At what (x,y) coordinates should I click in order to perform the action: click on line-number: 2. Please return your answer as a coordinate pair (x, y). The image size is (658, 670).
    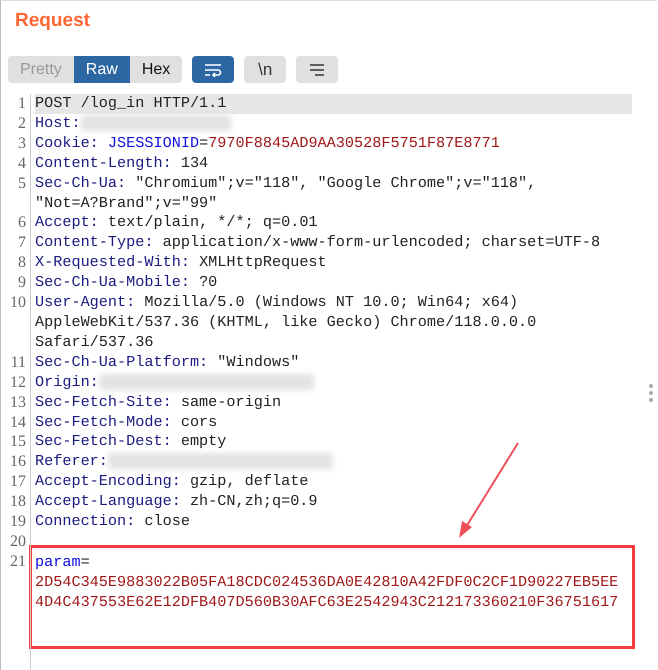
    Looking at the image, I should click on (21, 124).